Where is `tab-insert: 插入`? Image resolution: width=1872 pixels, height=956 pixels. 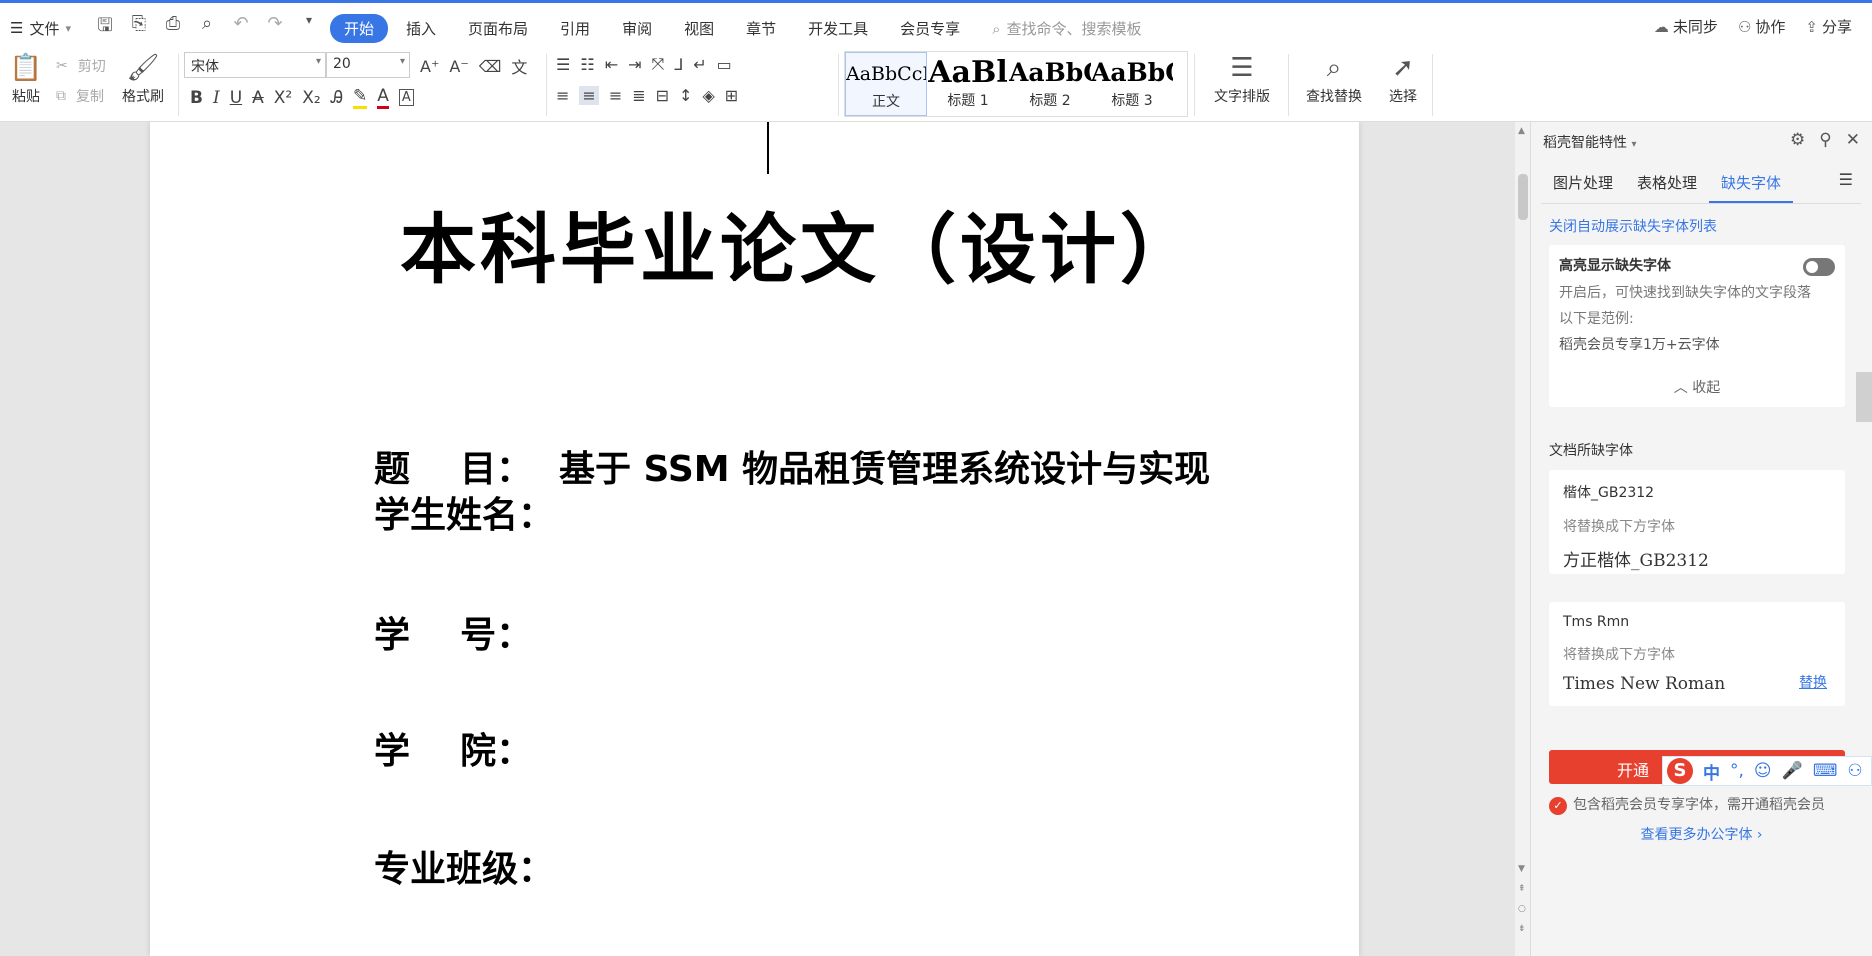
tab-insert: 插入 is located at coordinates (421, 28).